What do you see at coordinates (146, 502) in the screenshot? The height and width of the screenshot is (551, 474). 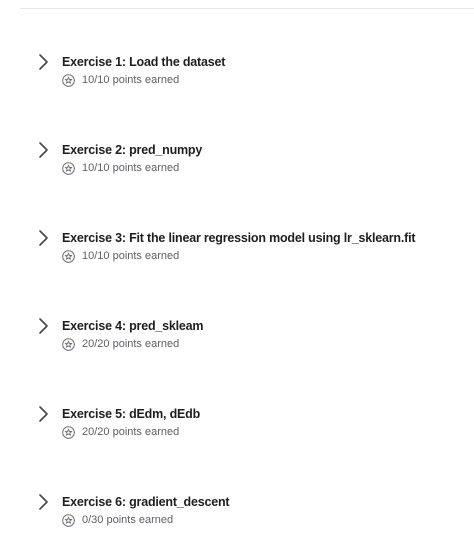 I see `exercise-title: Exercise 6: gradient_descent` at bounding box center [146, 502].